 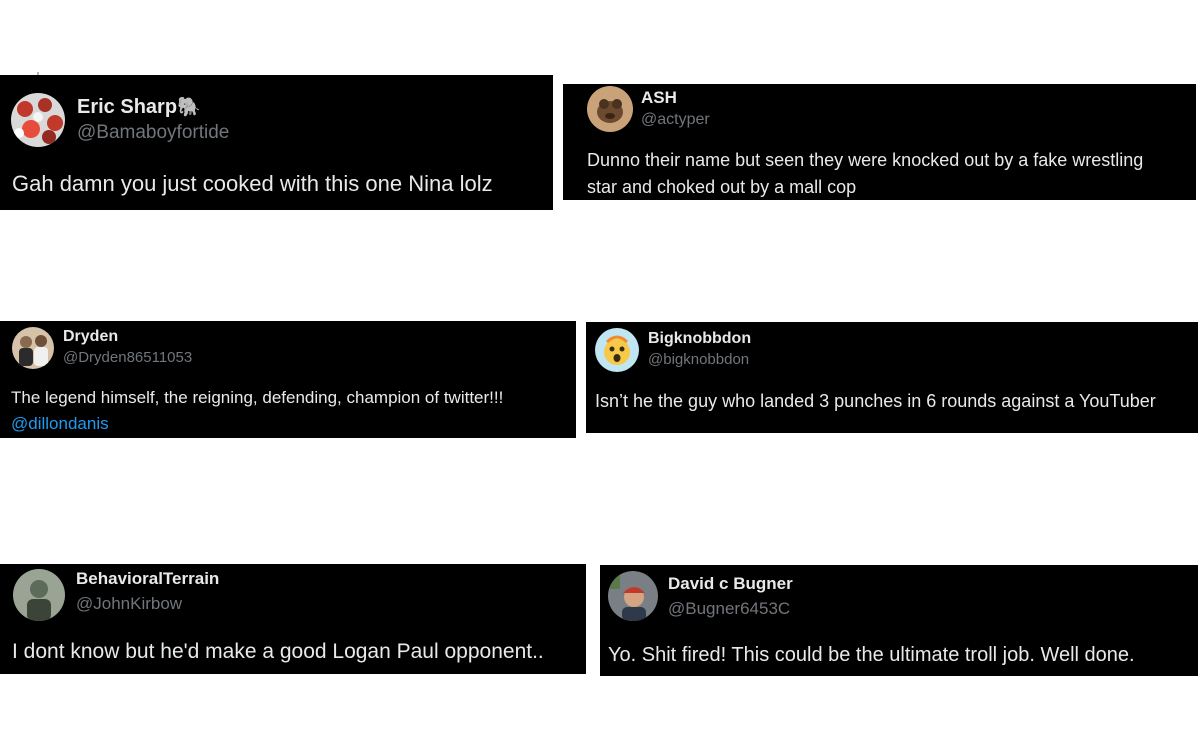 I want to click on avatar-image-animal, so click(x=610, y=109).